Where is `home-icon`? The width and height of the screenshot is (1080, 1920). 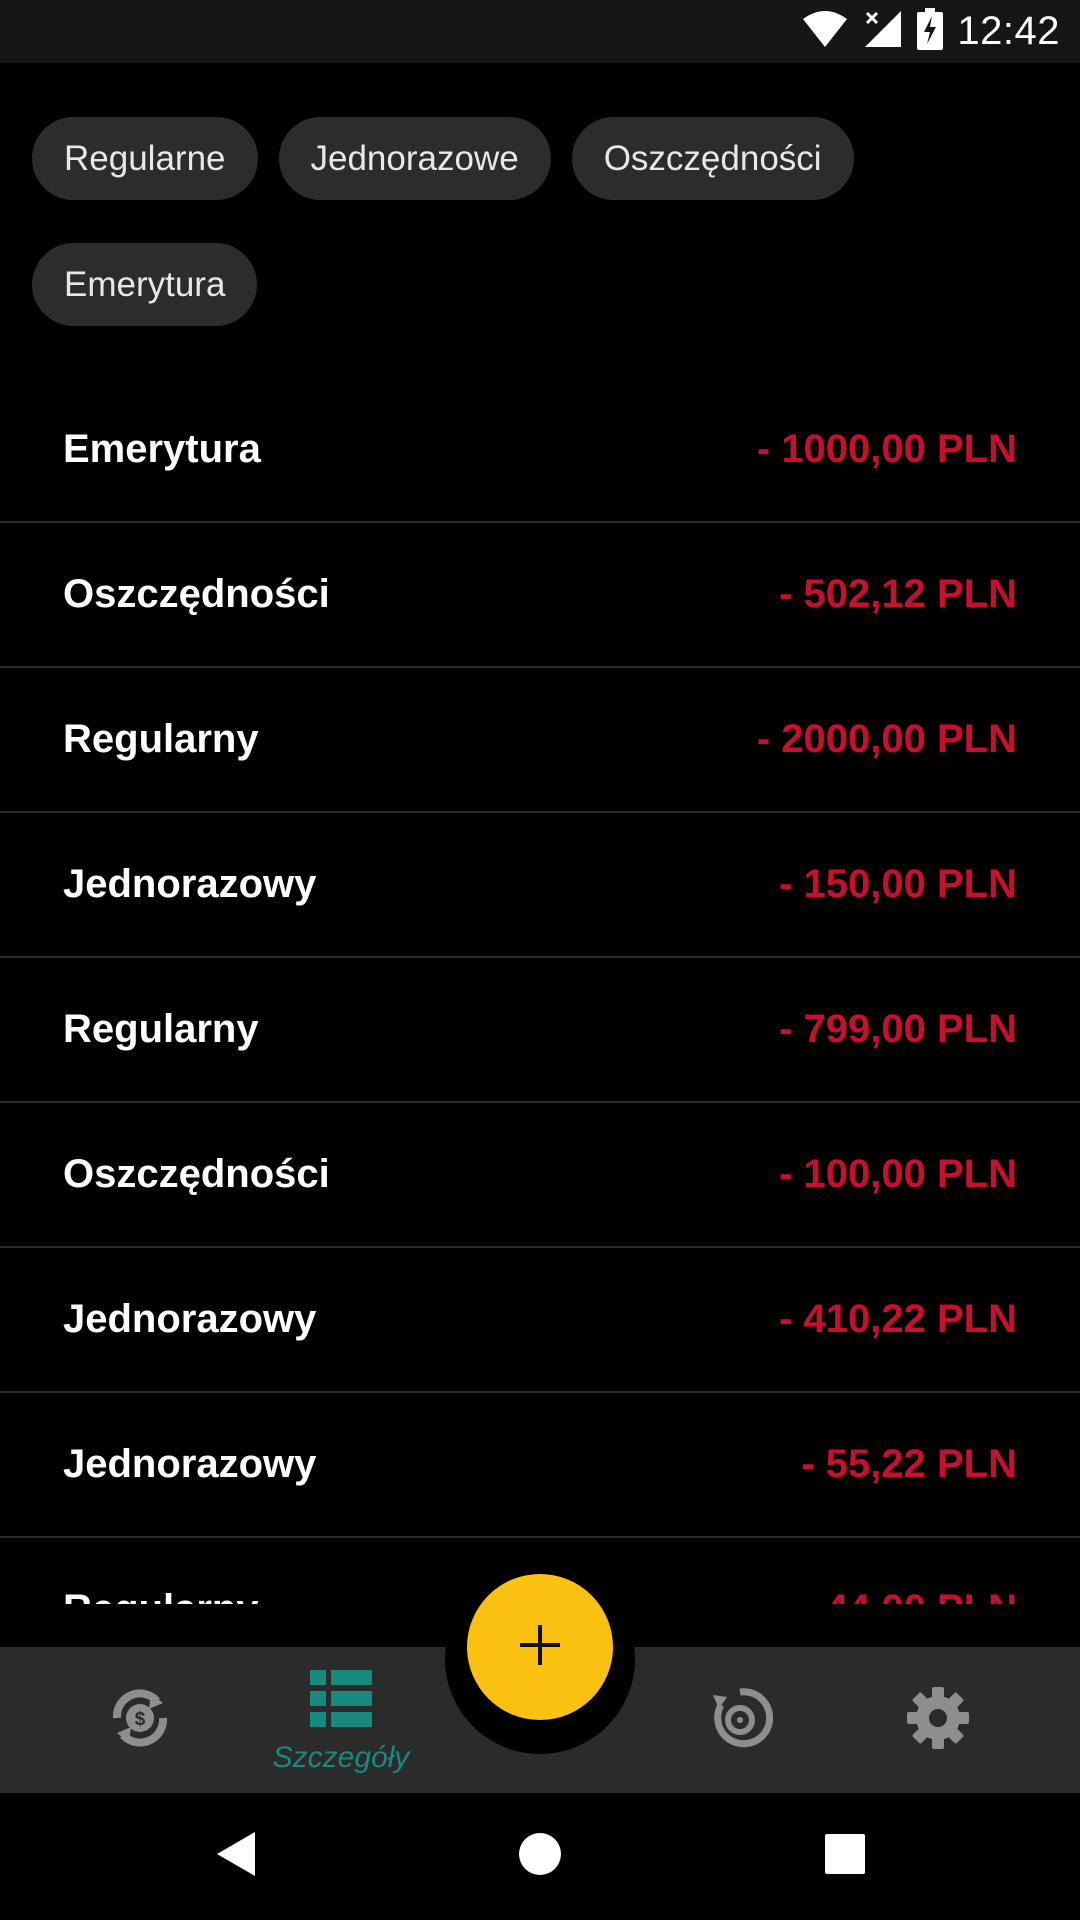 home-icon is located at coordinates (540, 1856).